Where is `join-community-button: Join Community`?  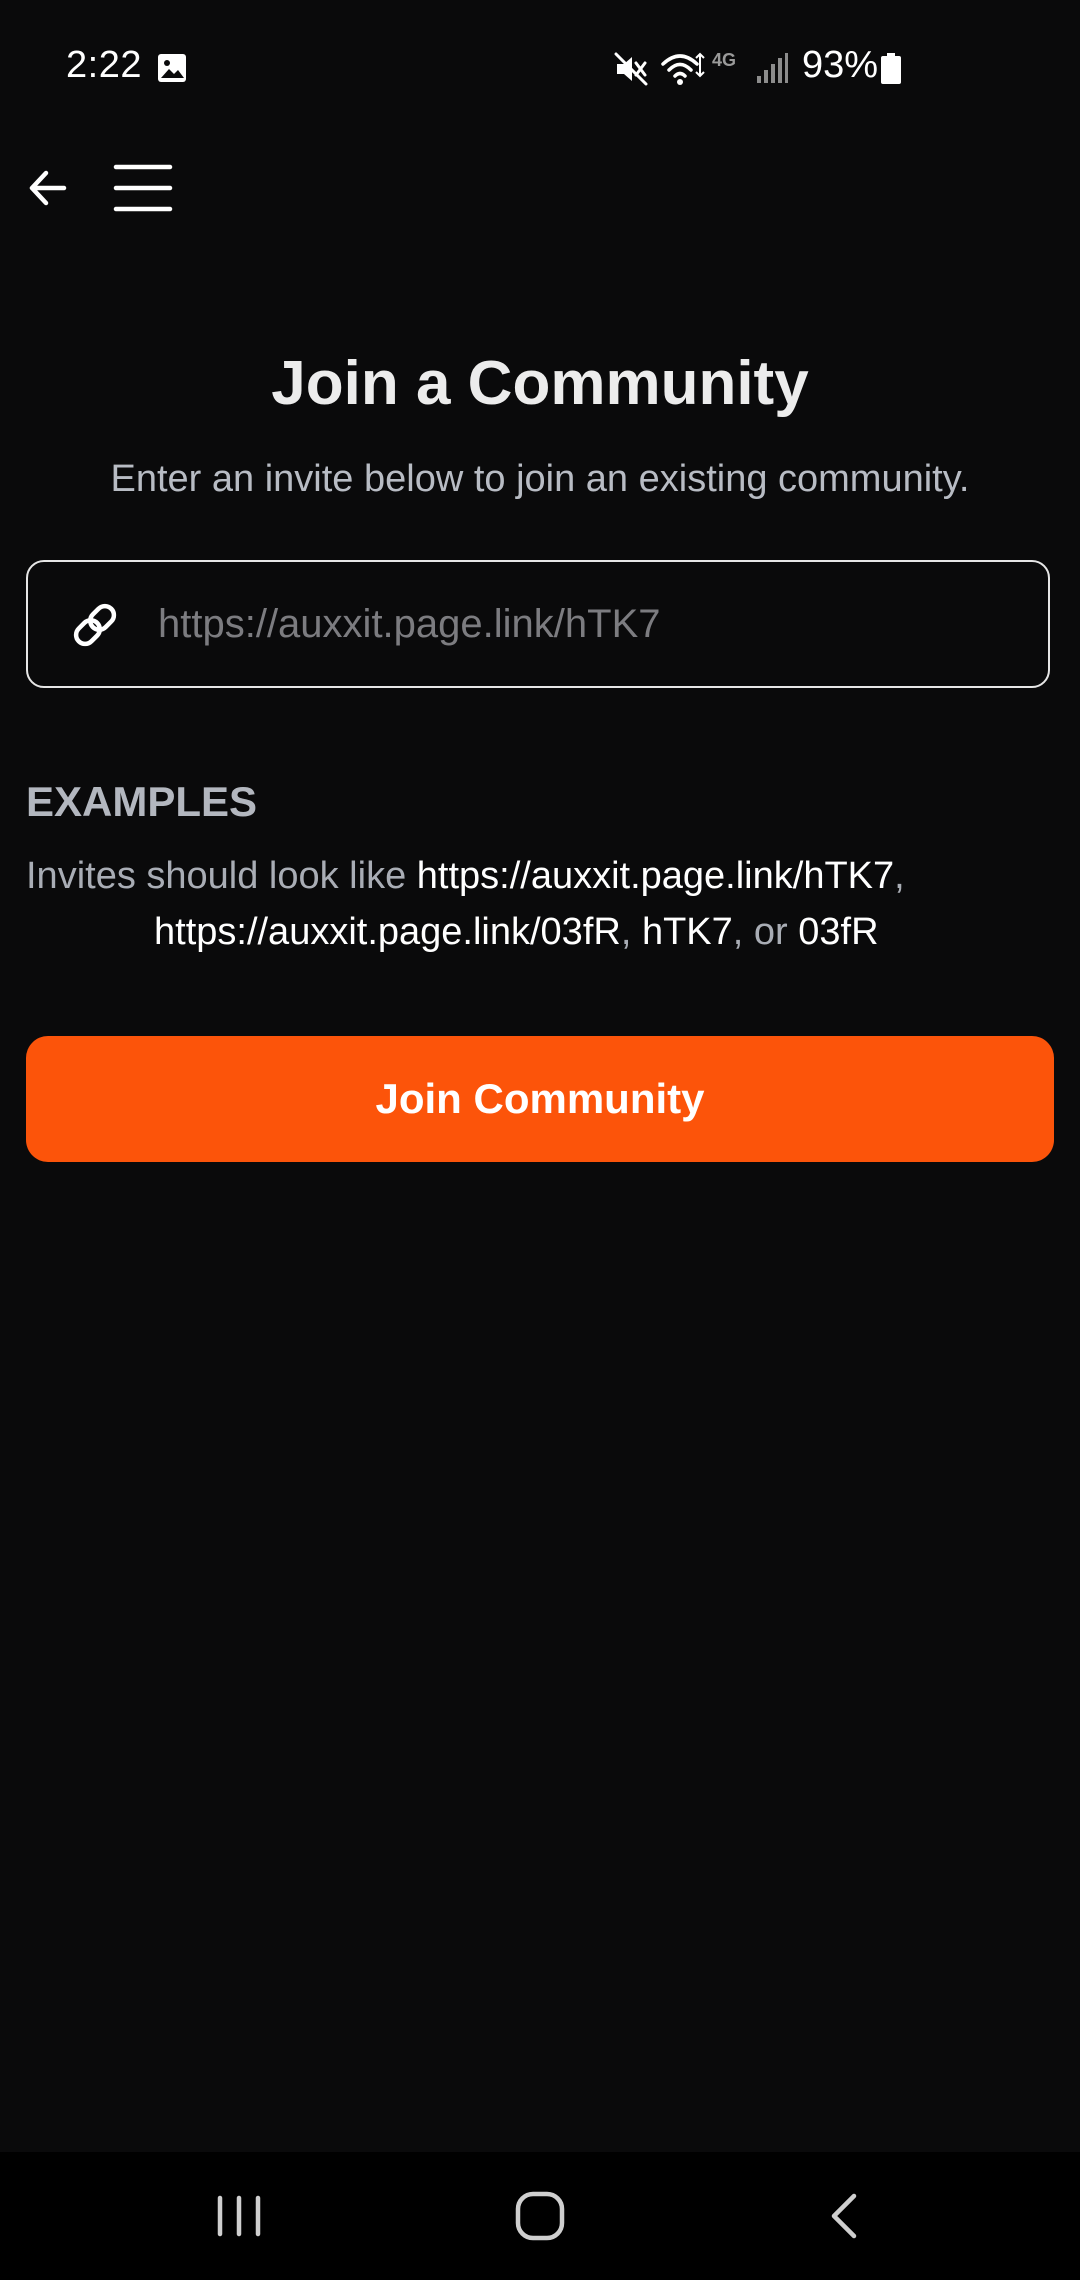
join-community-button: Join Community is located at coordinates (540, 1099).